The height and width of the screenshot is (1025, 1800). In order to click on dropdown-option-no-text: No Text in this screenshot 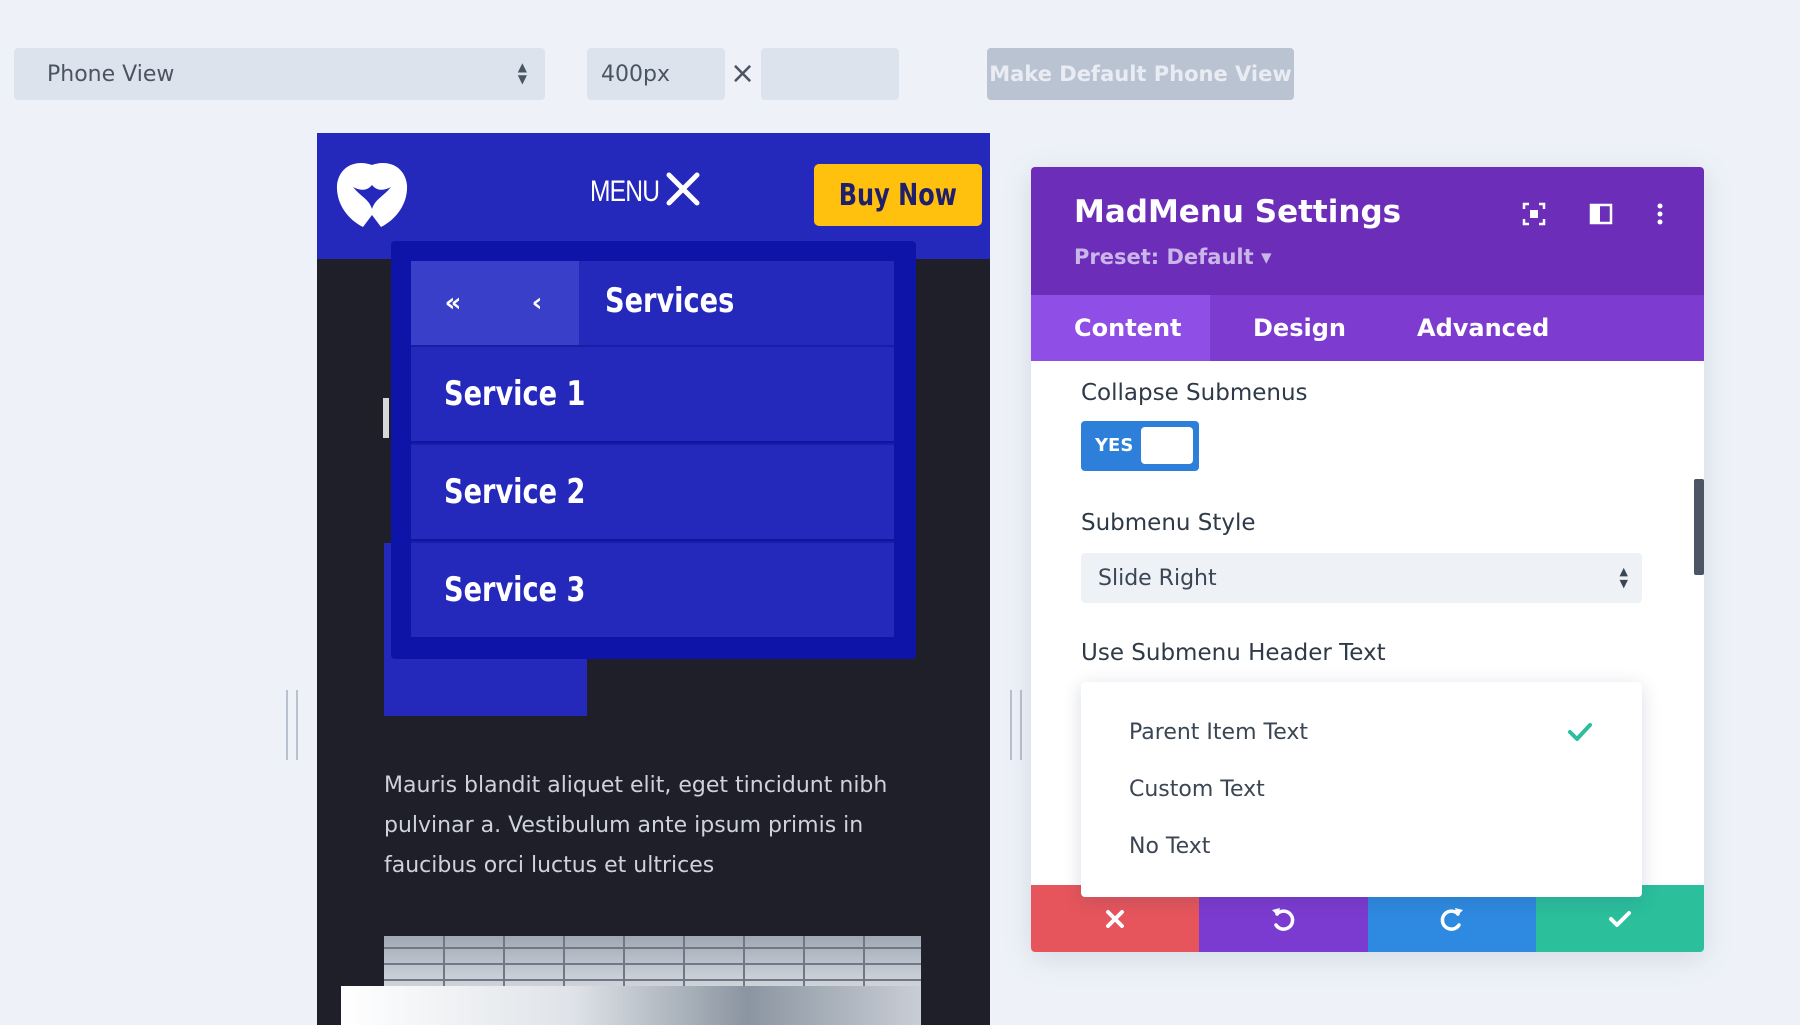, I will do `click(1169, 846)`.